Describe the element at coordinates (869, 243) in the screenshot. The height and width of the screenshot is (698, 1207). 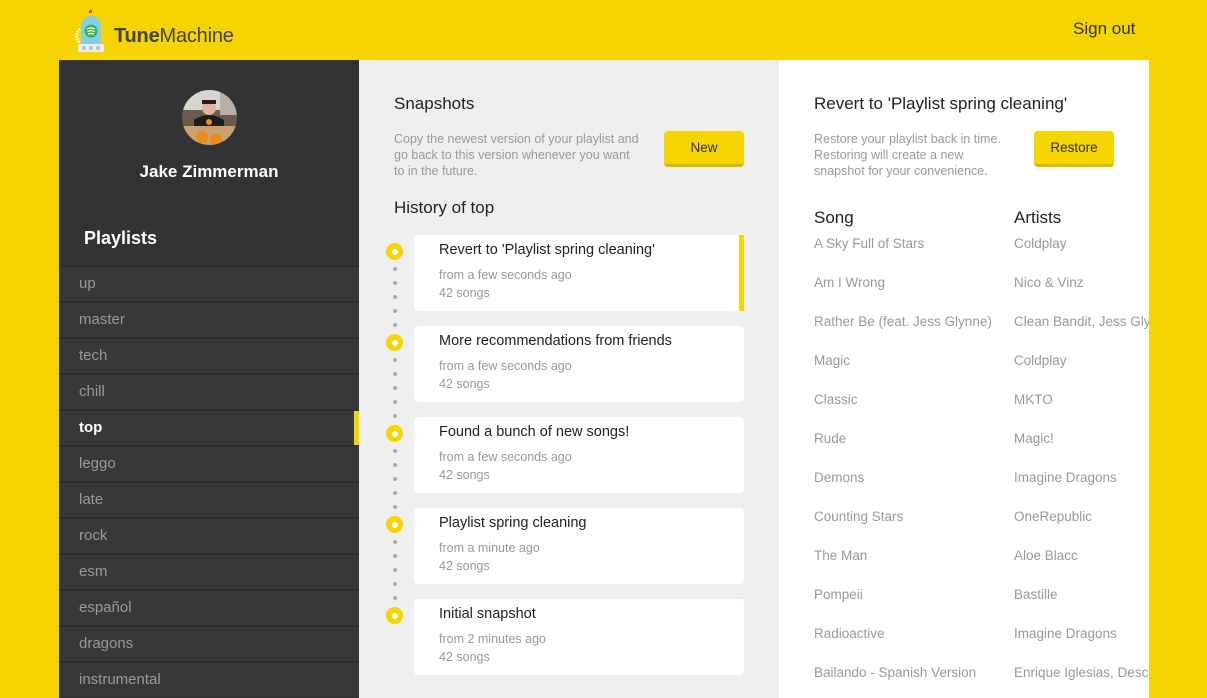
I see `song-title: A Sky Full of Stars` at that location.